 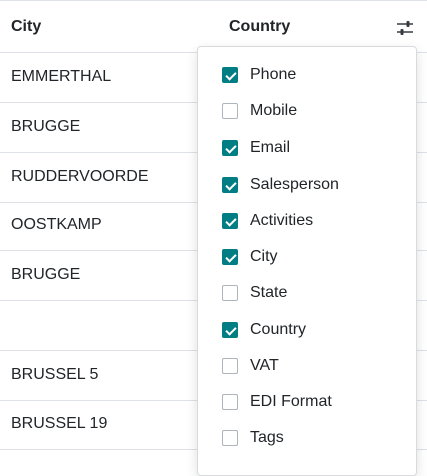 I want to click on option-label: Activities, so click(x=282, y=220).